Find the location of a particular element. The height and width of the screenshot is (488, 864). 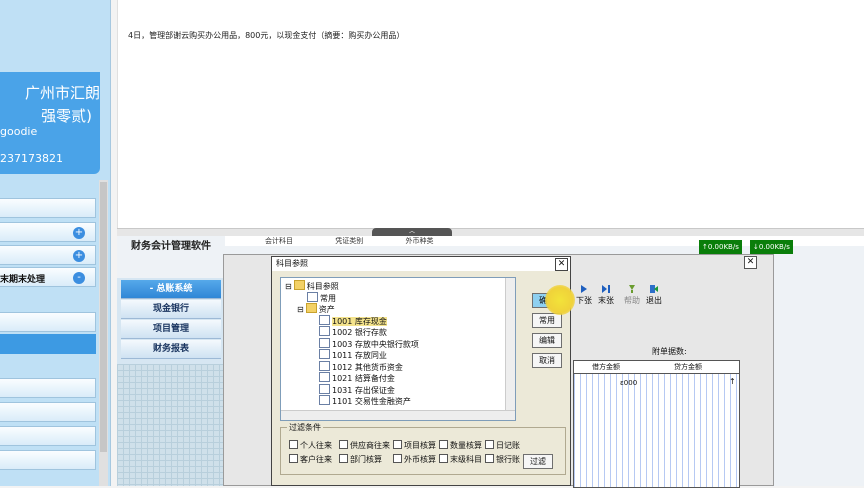

tab-currency: 外币种类 is located at coordinates (419, 241).